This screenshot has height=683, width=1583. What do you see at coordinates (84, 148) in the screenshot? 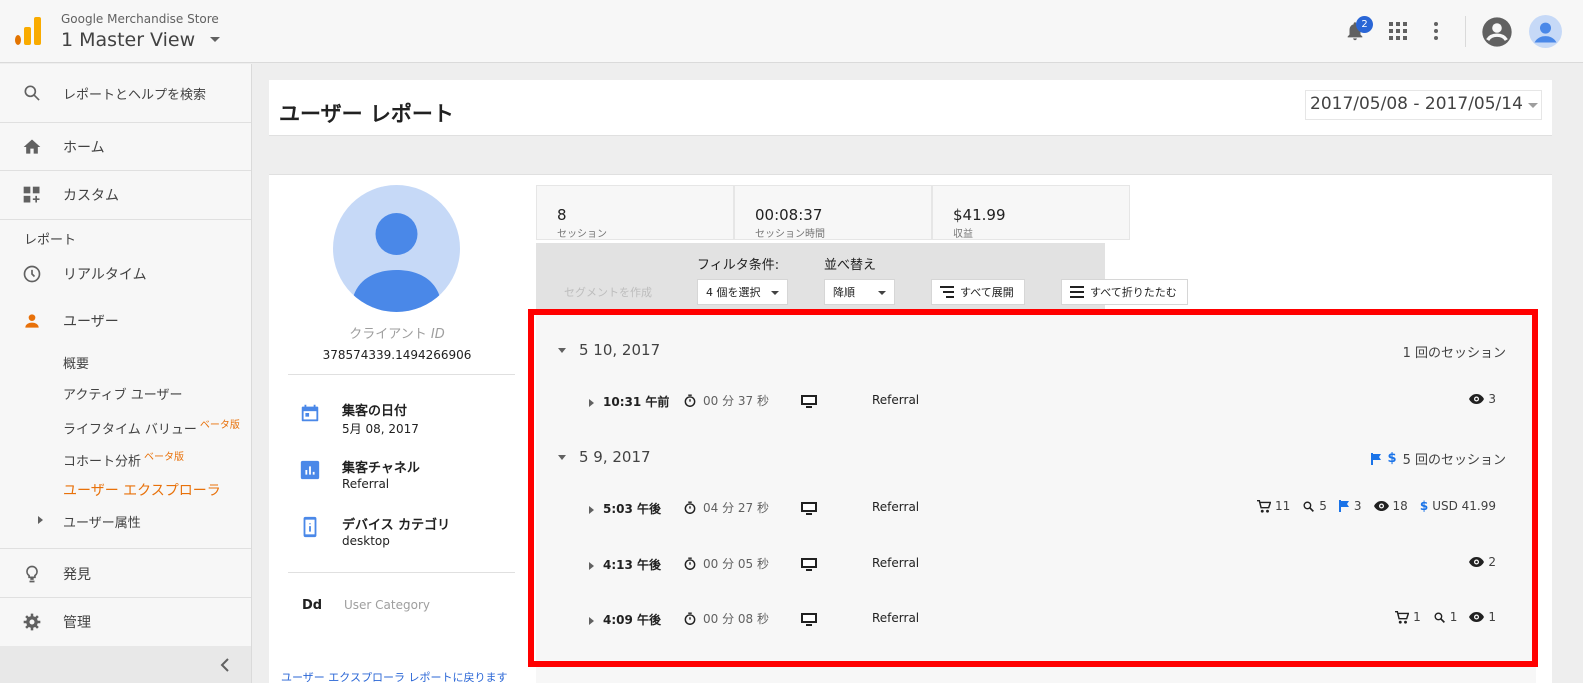
I see `sidebar-item-label: ホーム` at bounding box center [84, 148].